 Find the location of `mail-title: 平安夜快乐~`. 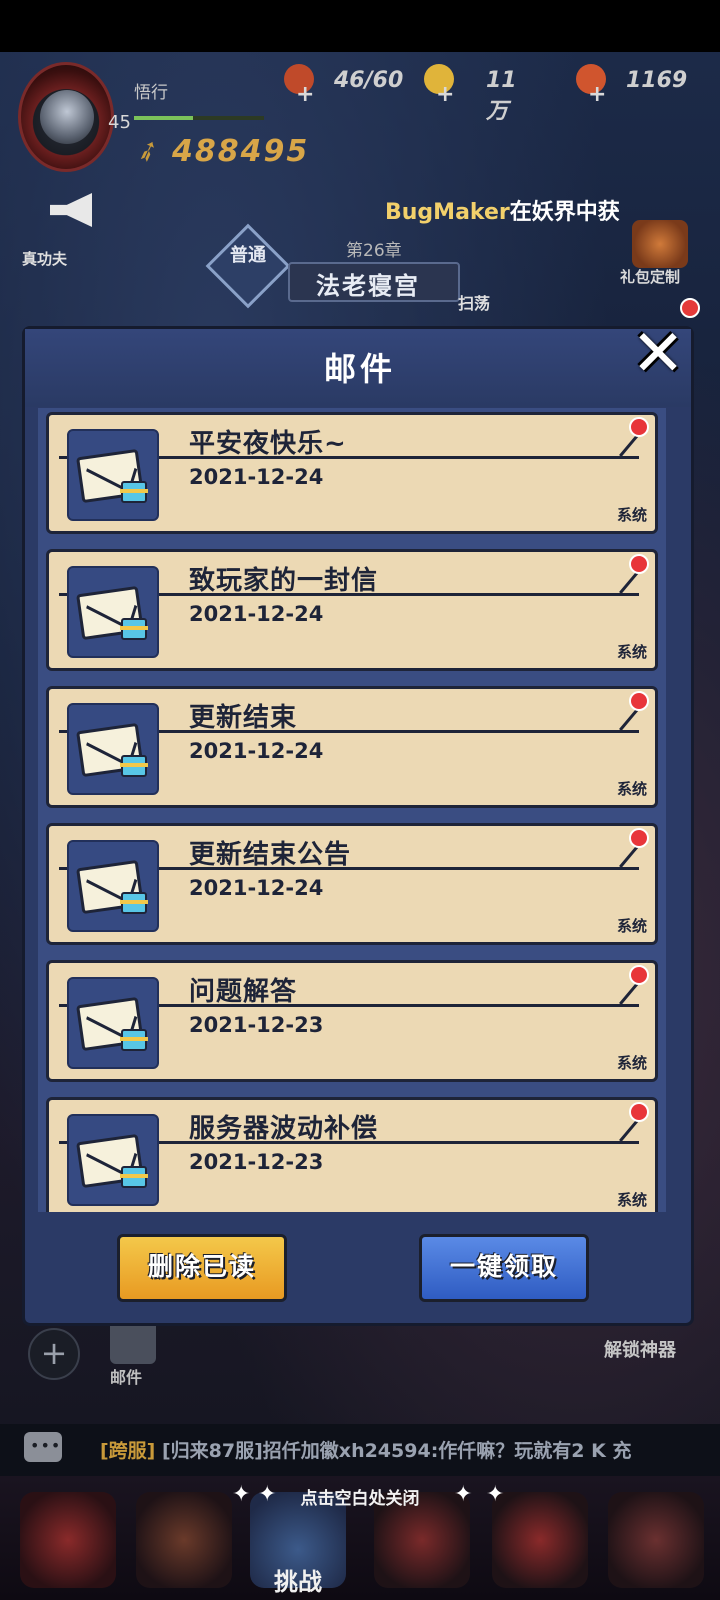

mail-title: 平安夜快乐~ is located at coordinates (268, 444).